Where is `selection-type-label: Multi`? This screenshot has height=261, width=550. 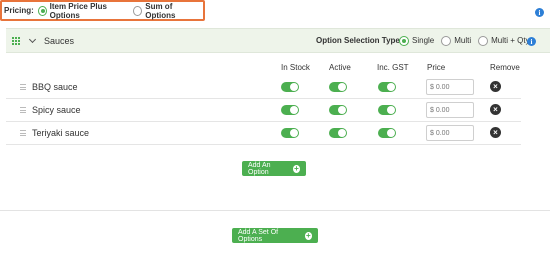 selection-type-label: Multi is located at coordinates (463, 40).